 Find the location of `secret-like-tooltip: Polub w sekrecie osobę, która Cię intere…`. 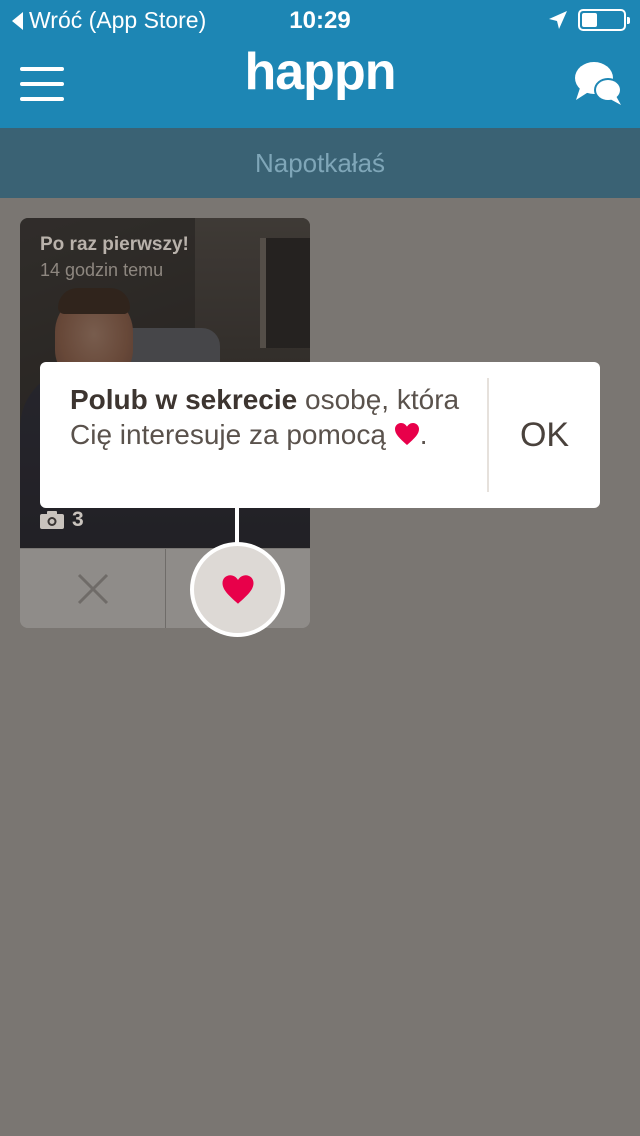

secret-like-tooltip: Polub w sekrecie osobę, która Cię intere… is located at coordinates (320, 435).